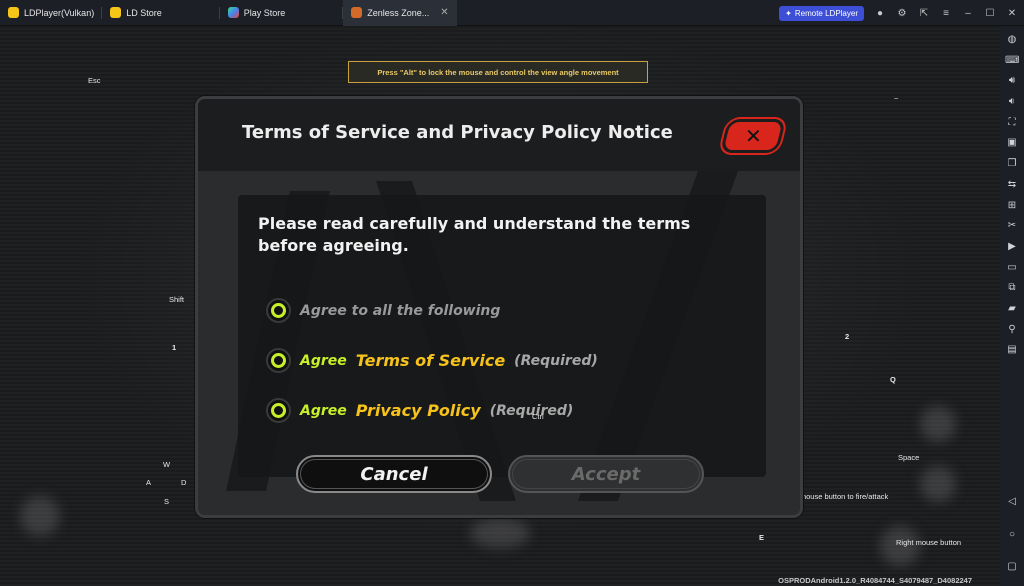 The height and width of the screenshot is (586, 1024). What do you see at coordinates (174, 347) in the screenshot?
I see `key-hint-1: 1` at bounding box center [174, 347].